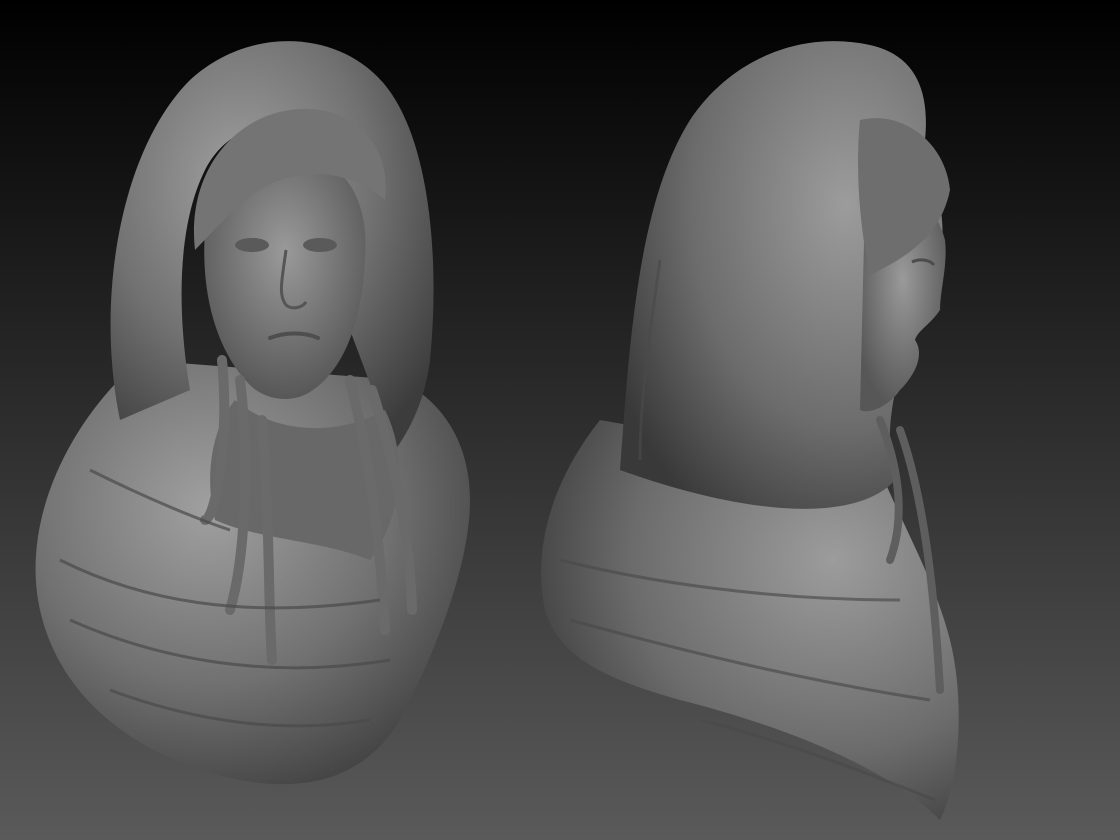  What do you see at coordinates (252, 245) in the screenshot?
I see `front-left-eye` at bounding box center [252, 245].